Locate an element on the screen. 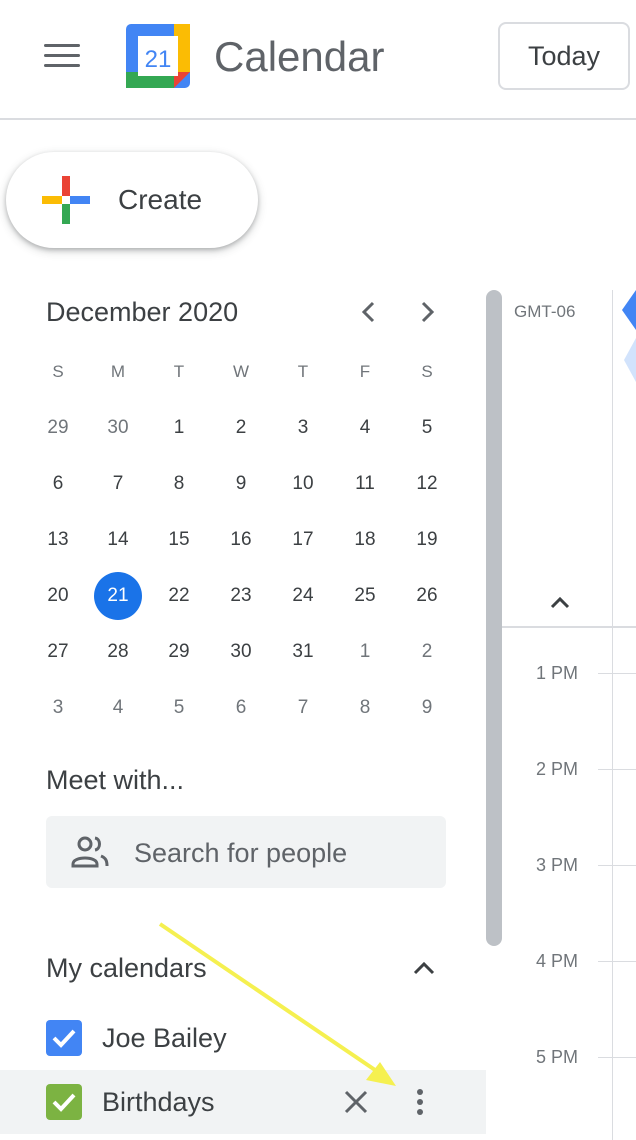 The width and height of the screenshot is (636, 1140). day-cell: 24 is located at coordinates (303, 596).